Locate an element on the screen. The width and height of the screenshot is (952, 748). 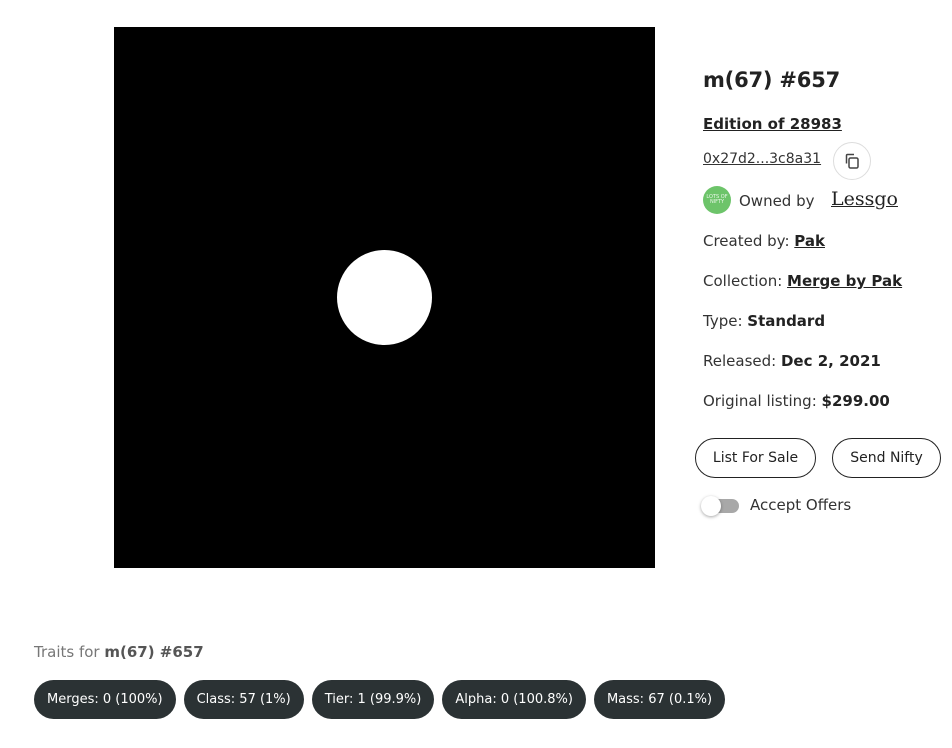
type-value: Standard is located at coordinates (786, 321).